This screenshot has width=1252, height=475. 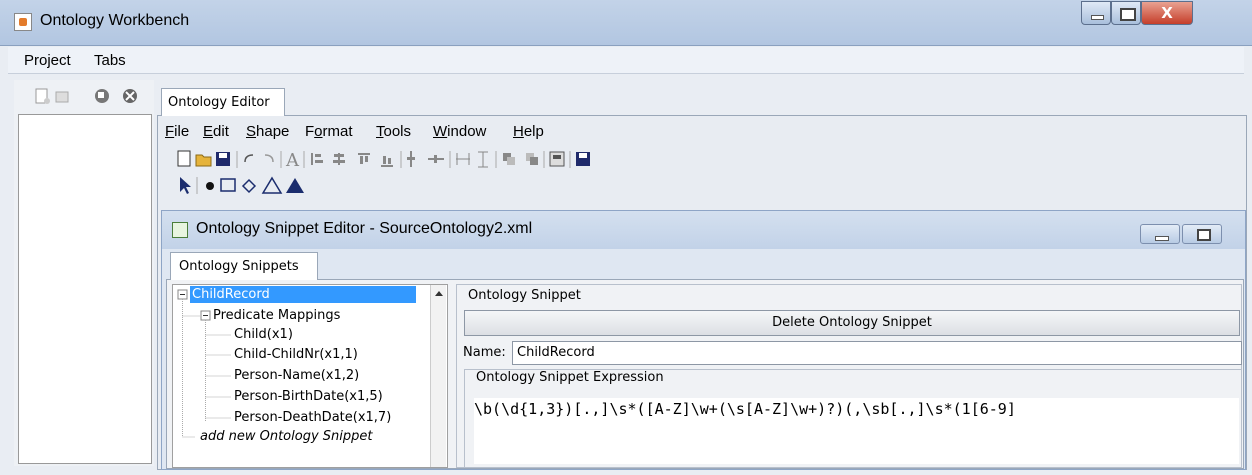 I want to click on tree-node-root: ChildRecord, so click(x=303, y=294).